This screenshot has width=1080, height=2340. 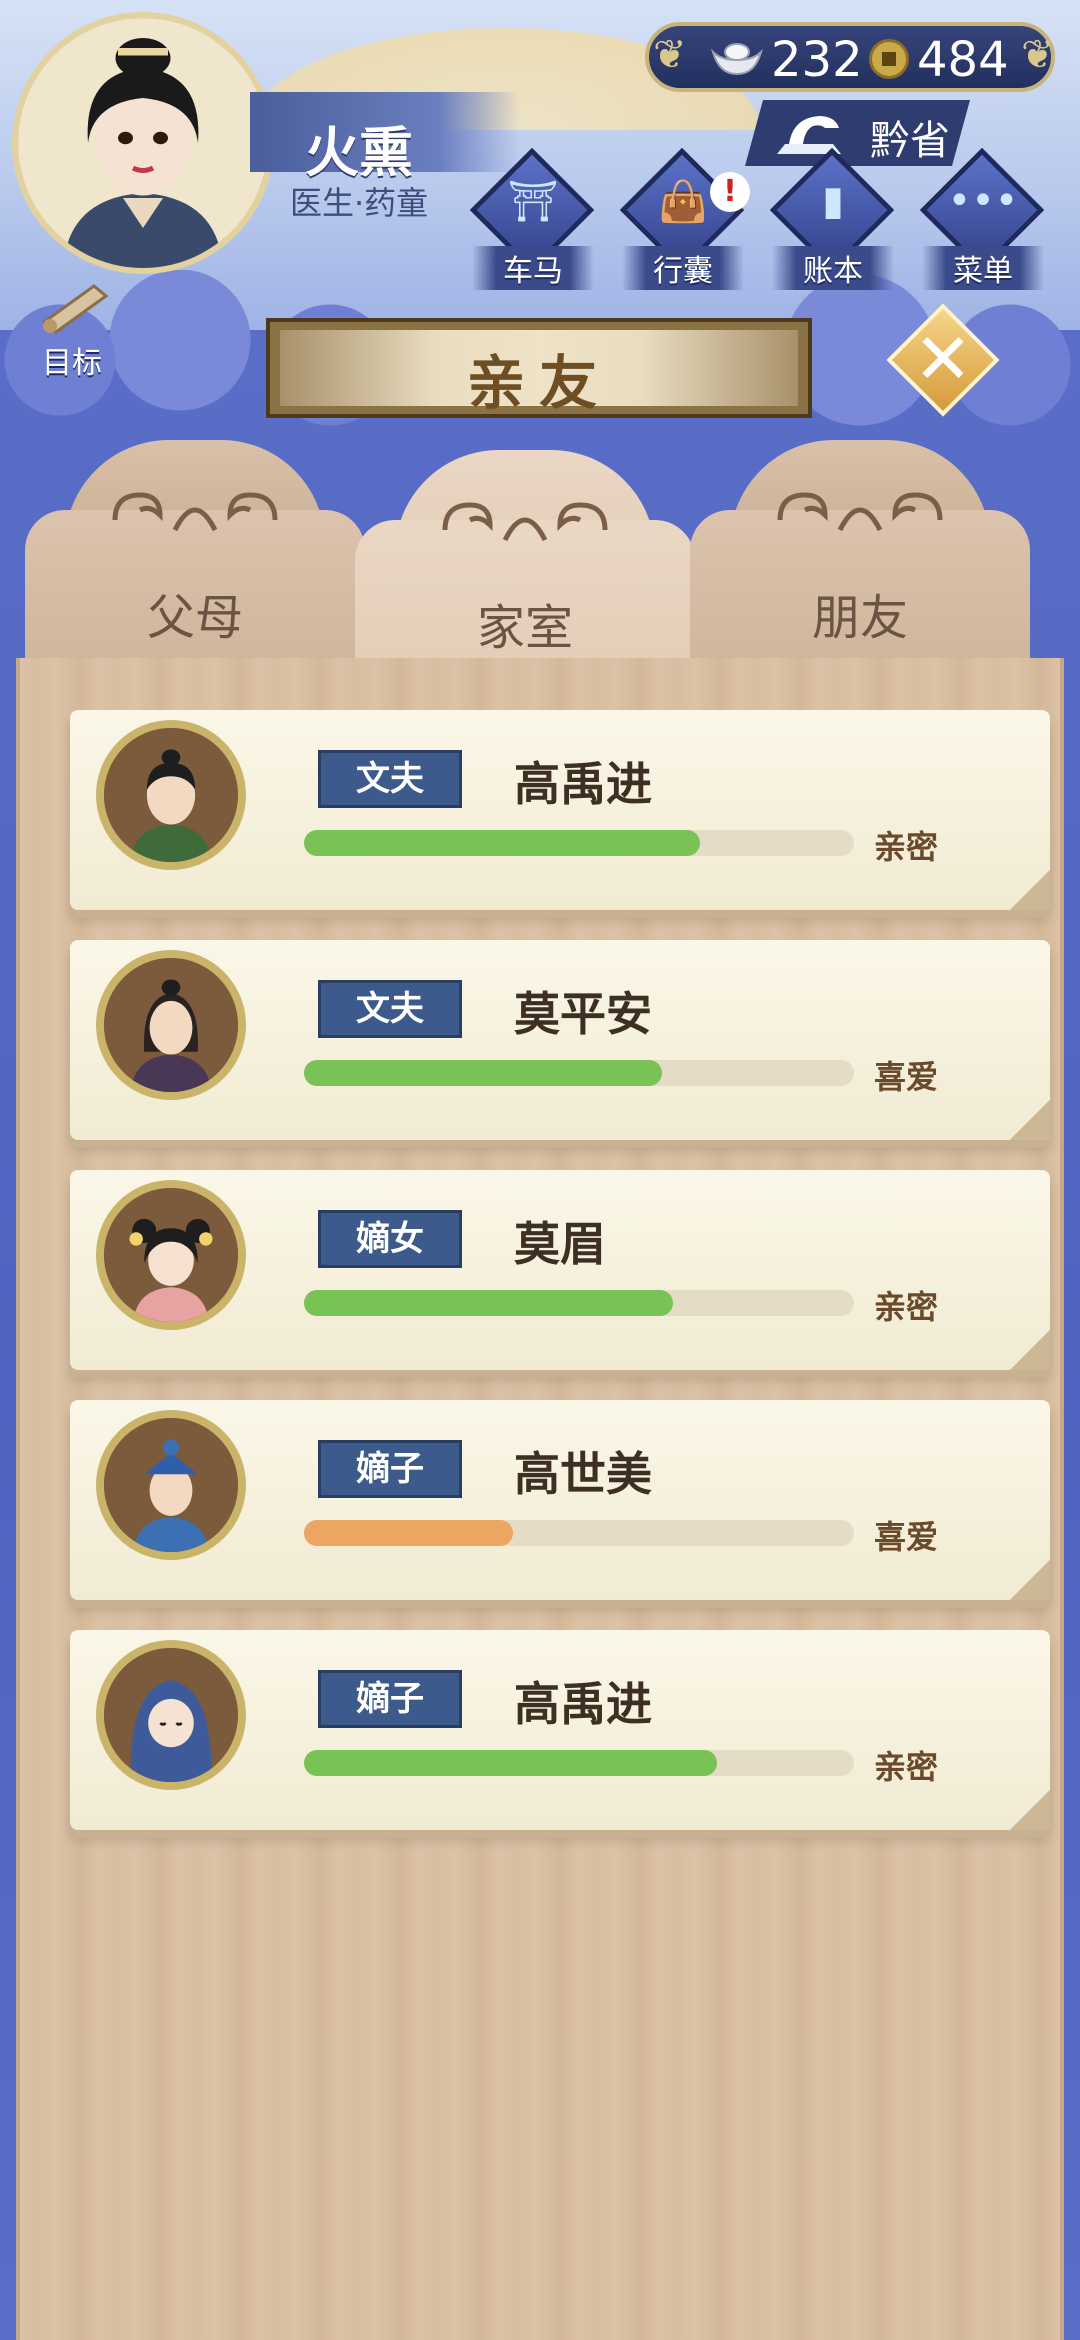 What do you see at coordinates (390, 1239) in the screenshot?
I see `role-badge: 嫡女` at bounding box center [390, 1239].